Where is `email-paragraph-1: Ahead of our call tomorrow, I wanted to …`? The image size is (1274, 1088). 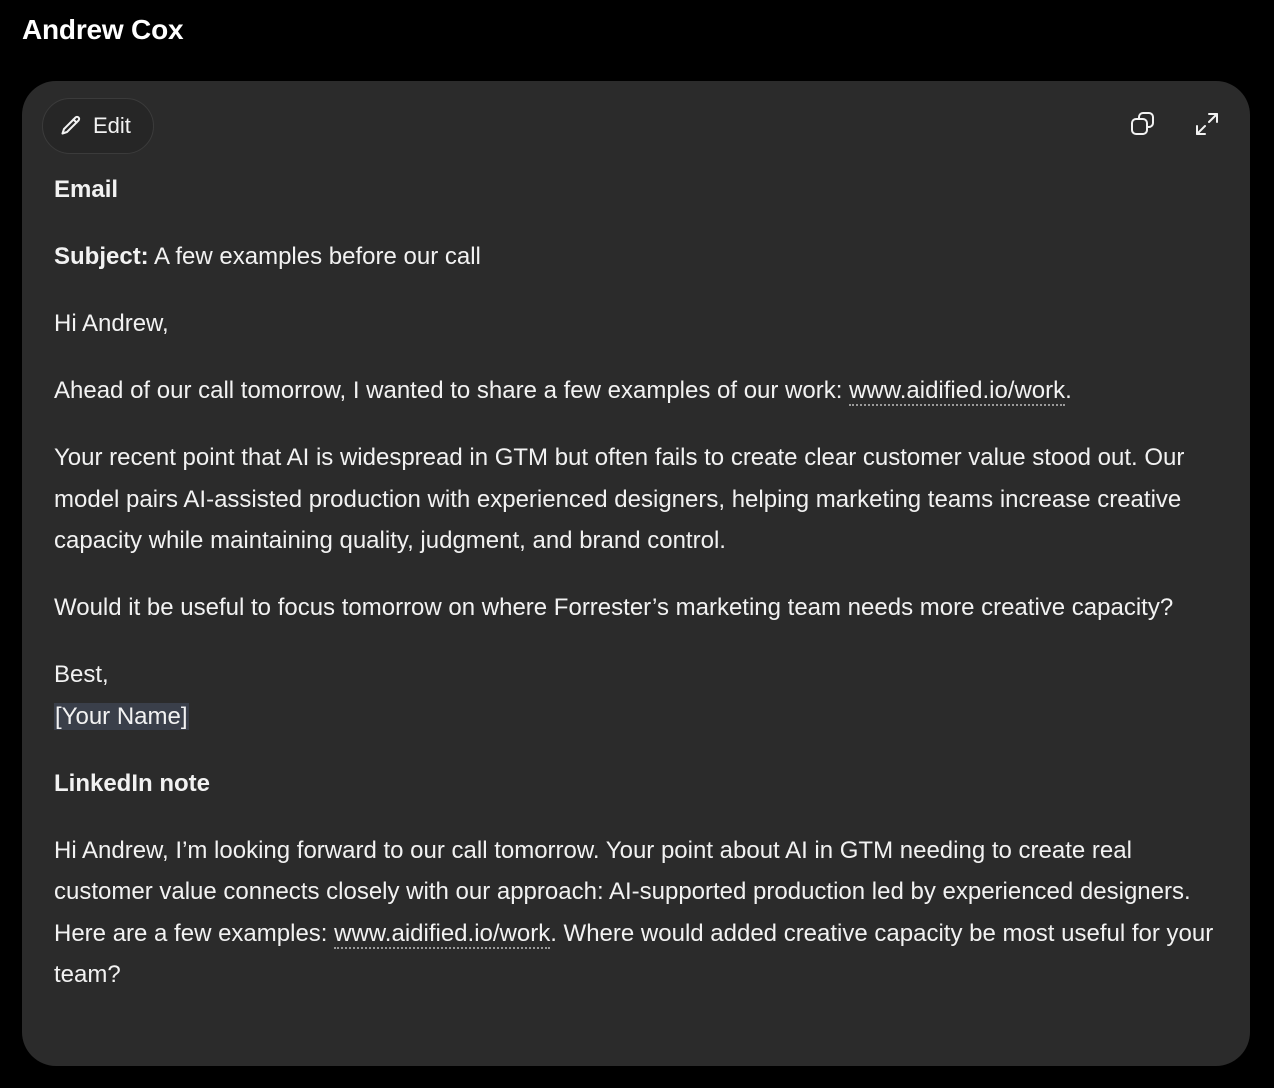 email-paragraph-1: Ahead of our call tomorrow, I wanted to … is located at coordinates (639, 391).